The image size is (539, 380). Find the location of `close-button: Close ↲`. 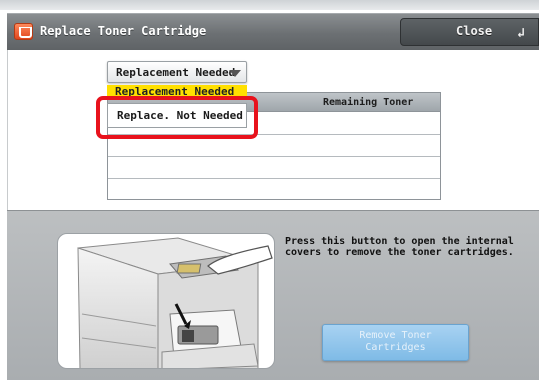

close-button: Close ↲ is located at coordinates (469, 32).